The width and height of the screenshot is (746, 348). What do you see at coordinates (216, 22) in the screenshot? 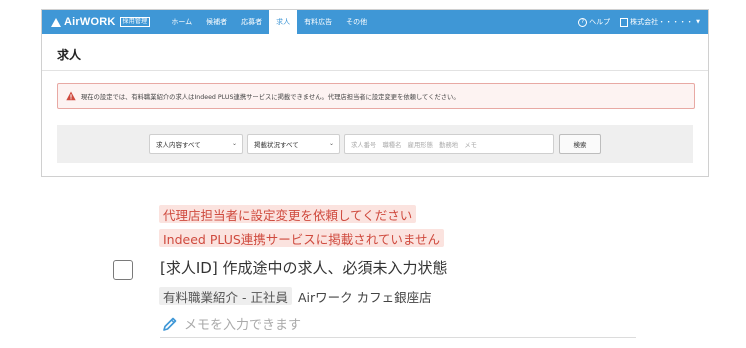
I see `nav-candidates: 候補者` at bounding box center [216, 22].